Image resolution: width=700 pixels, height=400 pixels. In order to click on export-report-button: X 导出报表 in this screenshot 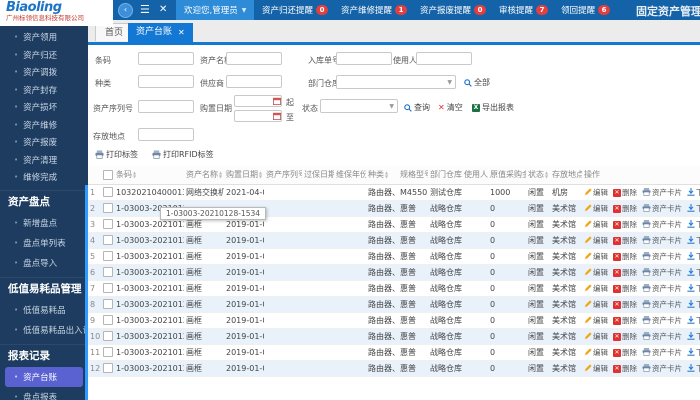, I will do `click(493, 107)`.